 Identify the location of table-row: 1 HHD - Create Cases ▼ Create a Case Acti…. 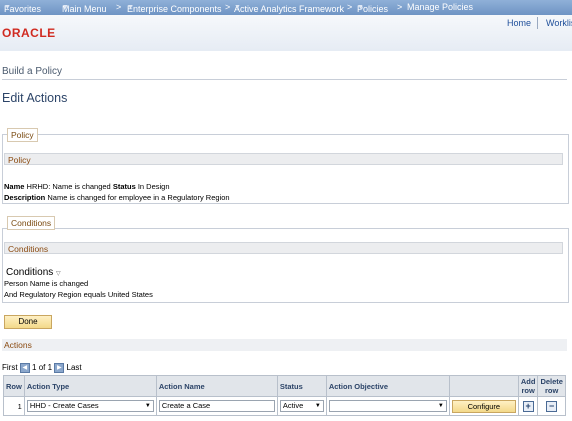
(284, 406).